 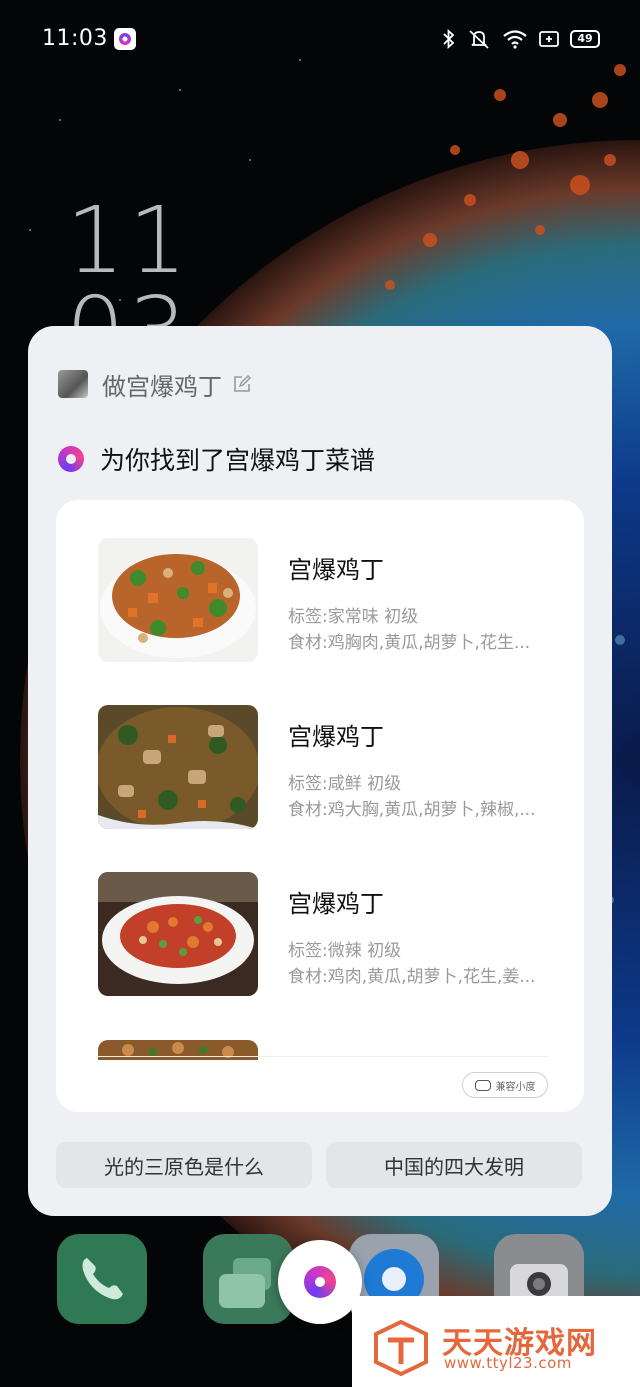 What do you see at coordinates (129, 240) in the screenshot?
I see `clock-hours: 11` at bounding box center [129, 240].